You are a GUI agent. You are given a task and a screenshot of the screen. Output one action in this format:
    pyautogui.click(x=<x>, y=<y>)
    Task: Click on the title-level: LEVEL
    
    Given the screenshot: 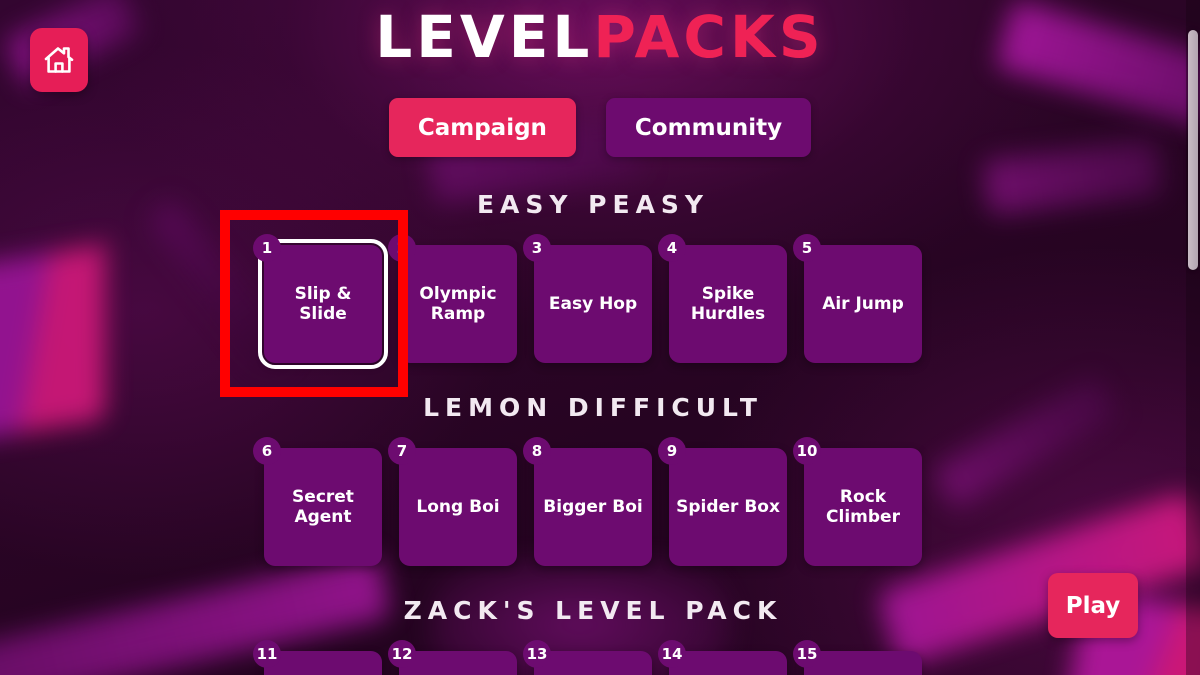 What is the action you would take?
    pyautogui.click(x=484, y=37)
    